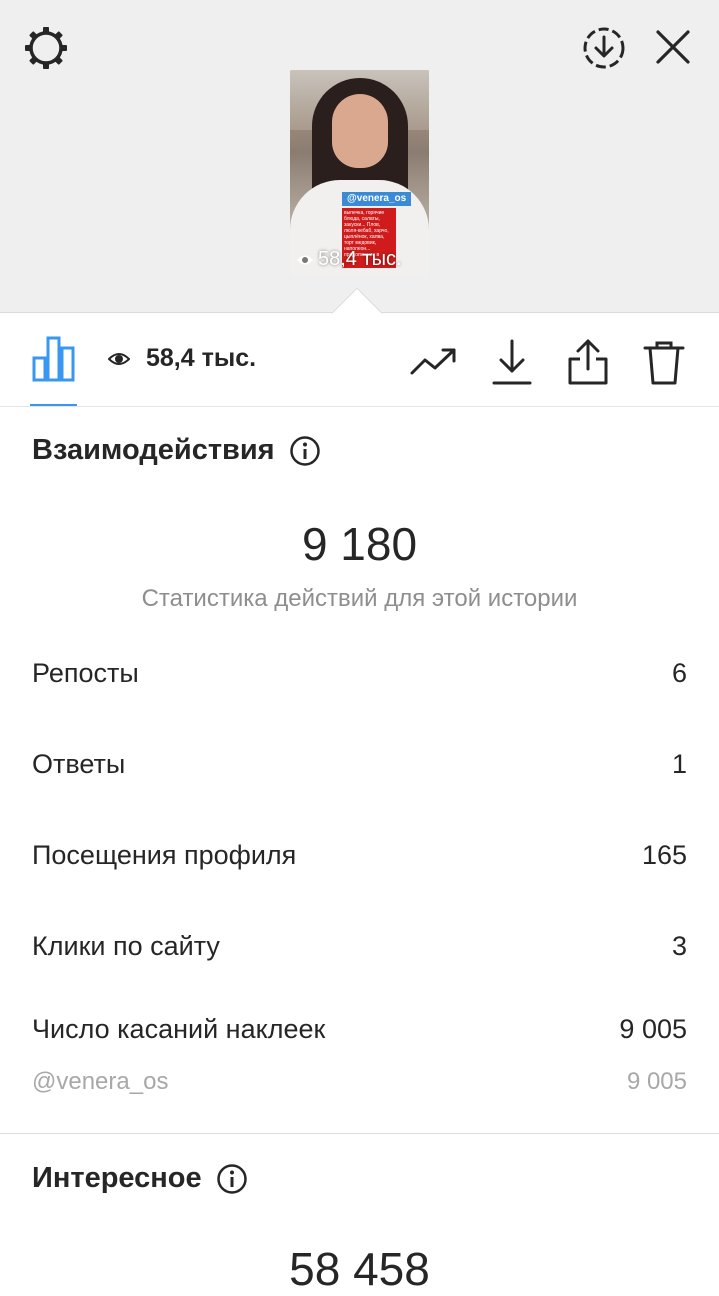  I want to click on stat-label: Посещения профиля, so click(164, 855).